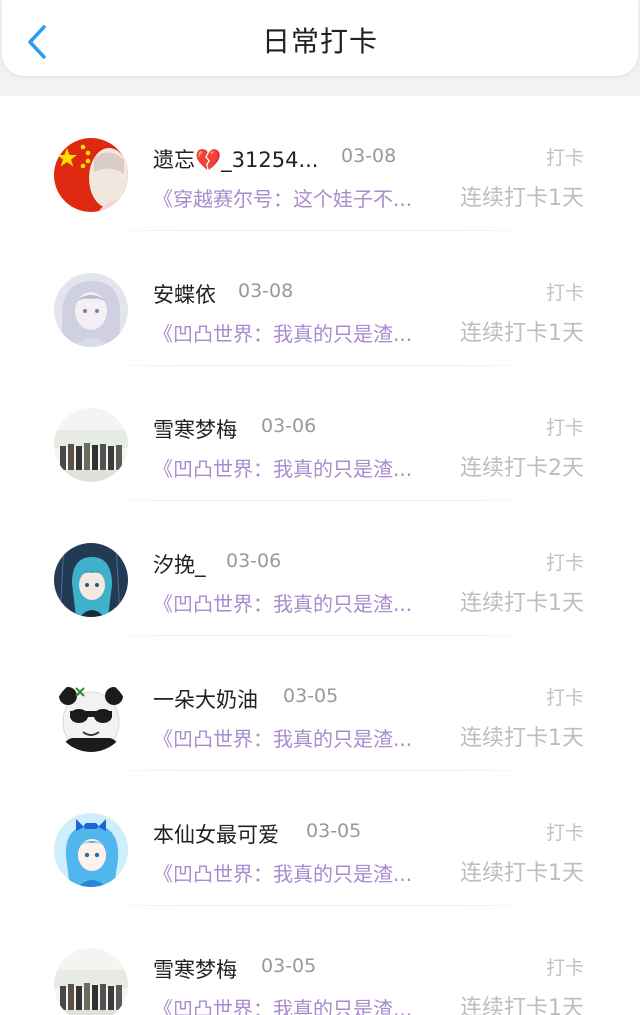  Describe the element at coordinates (179, 564) in the screenshot. I see `user-name: 汐挽_` at that location.